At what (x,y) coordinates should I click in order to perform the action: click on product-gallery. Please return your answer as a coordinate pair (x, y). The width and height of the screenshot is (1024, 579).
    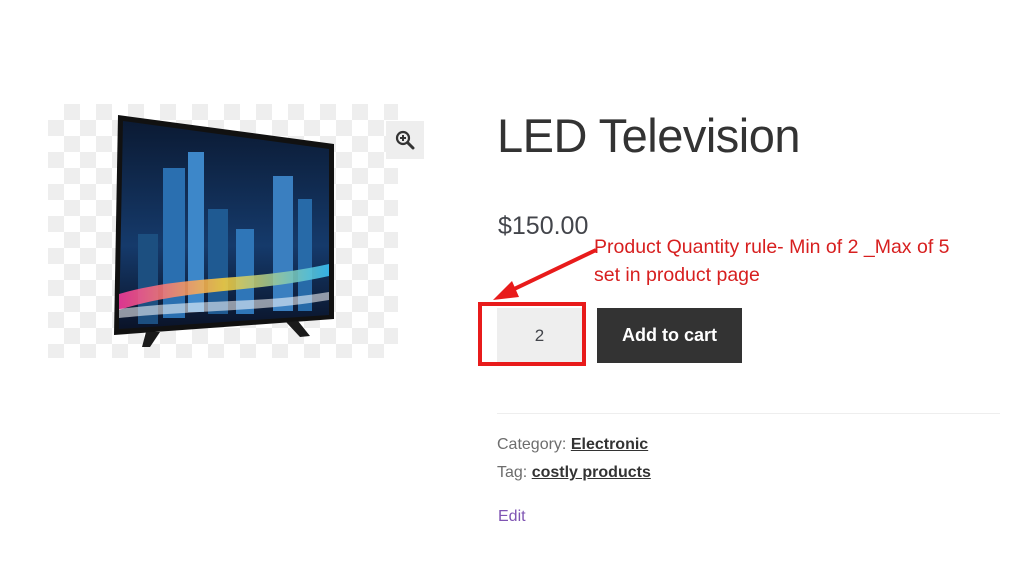
    Looking at the image, I should click on (223, 231).